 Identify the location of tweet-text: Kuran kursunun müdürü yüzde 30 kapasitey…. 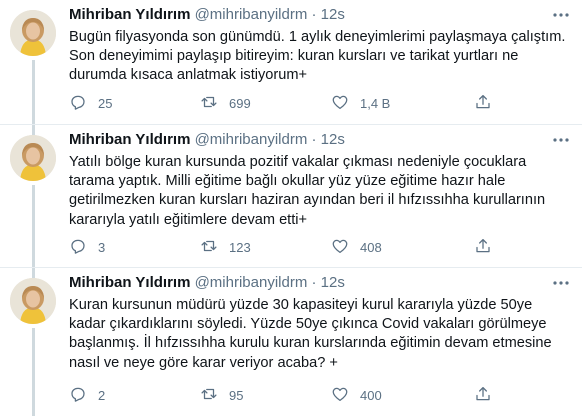
(310, 334).